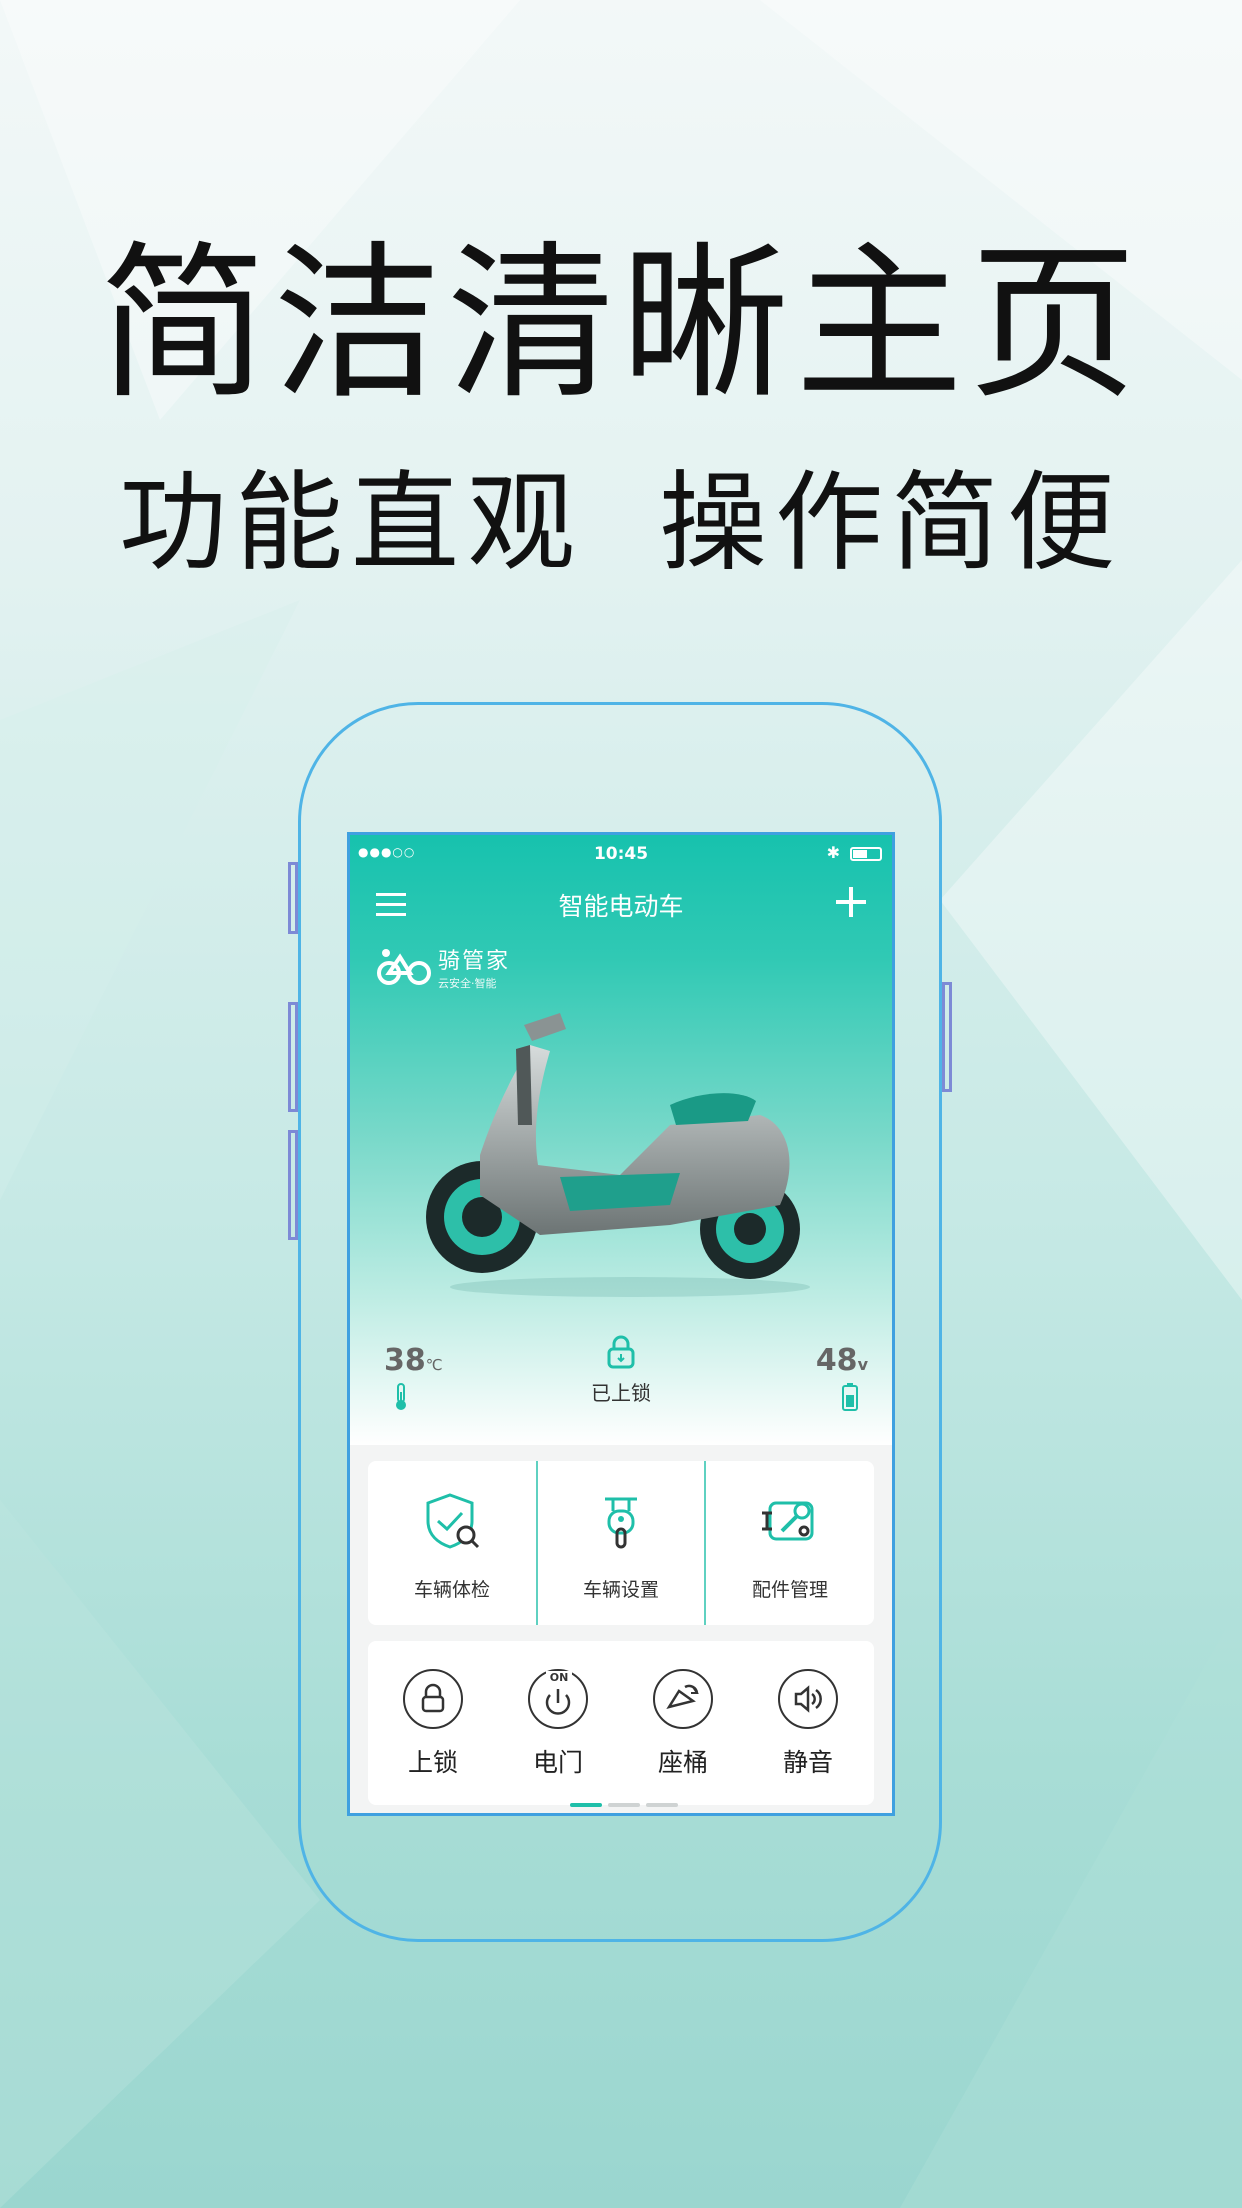 This screenshot has width=1242, height=2208. What do you see at coordinates (350, 523) in the screenshot?
I see `subline-left: 功能直观` at bounding box center [350, 523].